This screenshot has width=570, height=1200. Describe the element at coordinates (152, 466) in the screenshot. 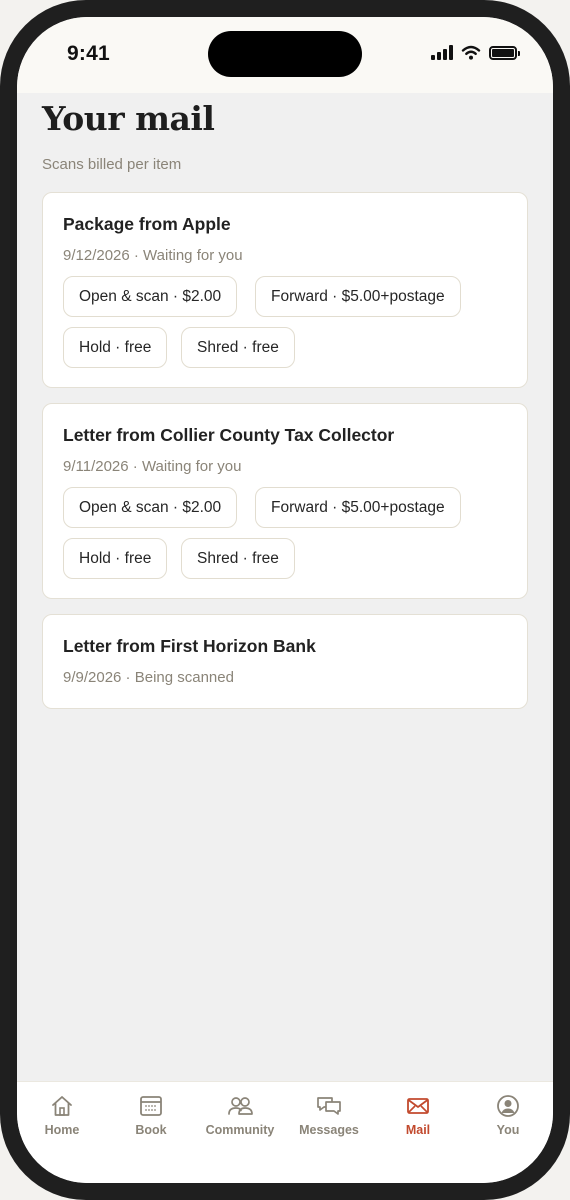

I see `mail-item-meta: 9/11/2026 · Waiting for you` at that location.